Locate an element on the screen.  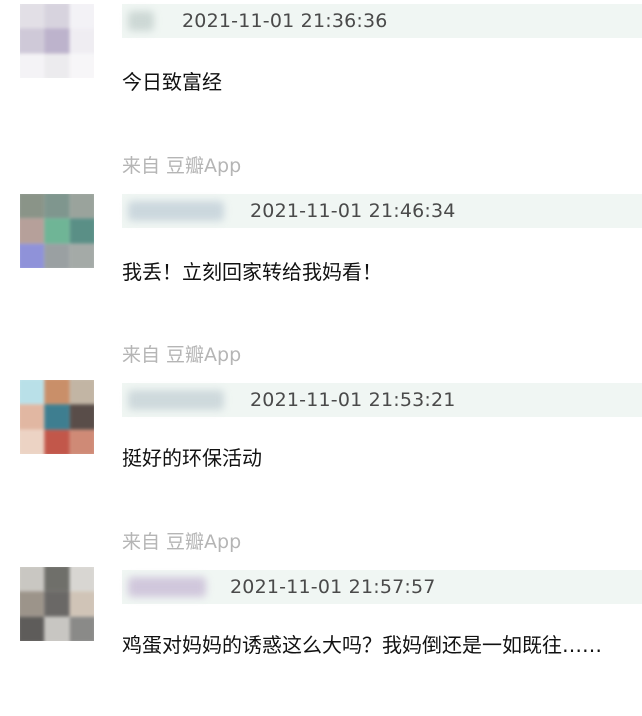
comment-header: 2021-11-01 21:36:36 is located at coordinates (382, 21).